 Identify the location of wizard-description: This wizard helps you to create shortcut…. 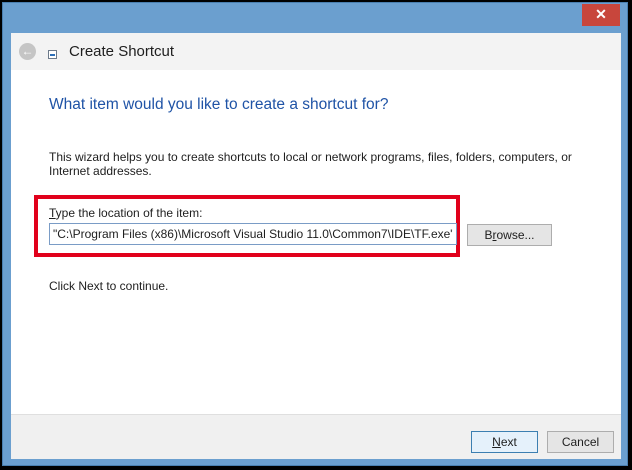
(310, 164).